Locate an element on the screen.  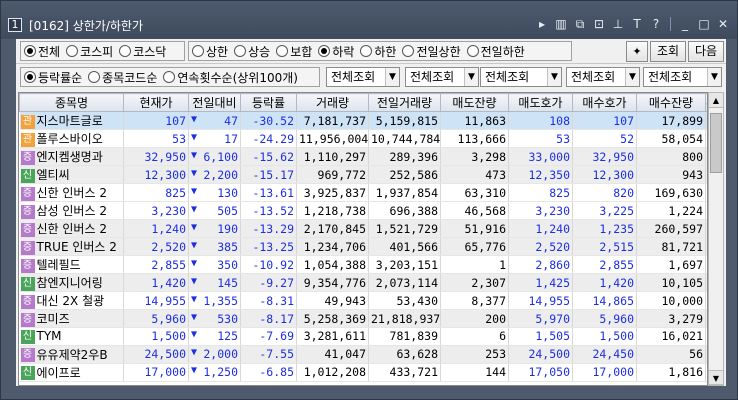
filter-select-5: 전체조회 ▼ is located at coordinates (682, 77).